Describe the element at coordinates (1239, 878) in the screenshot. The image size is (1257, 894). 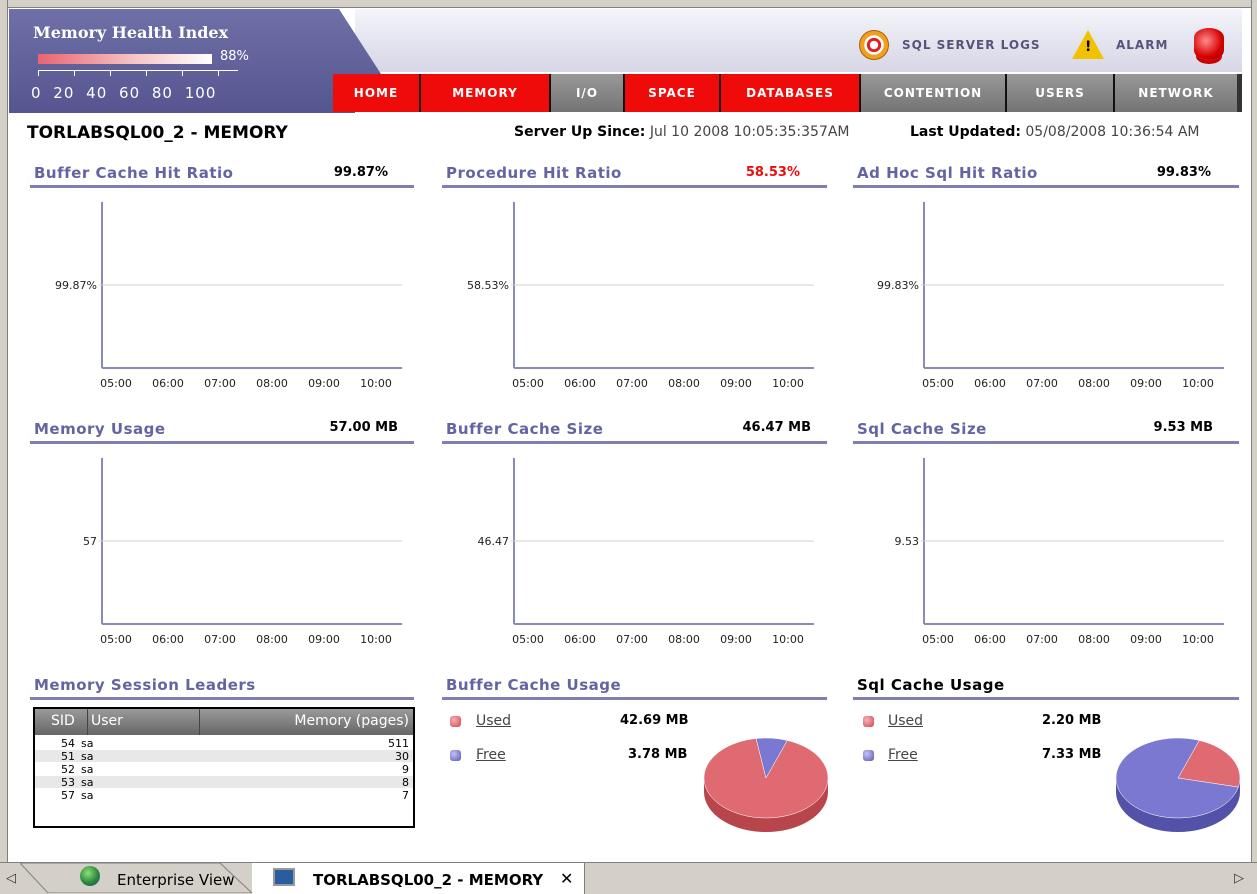
I see `scroll-right-icon: ▷` at that location.